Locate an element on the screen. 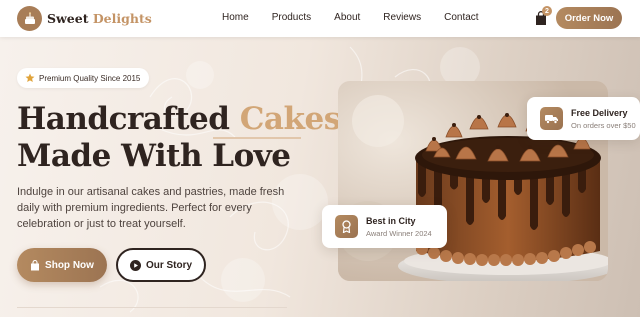 The width and height of the screenshot is (640, 317). cart-button: 2 is located at coordinates (543, 15).